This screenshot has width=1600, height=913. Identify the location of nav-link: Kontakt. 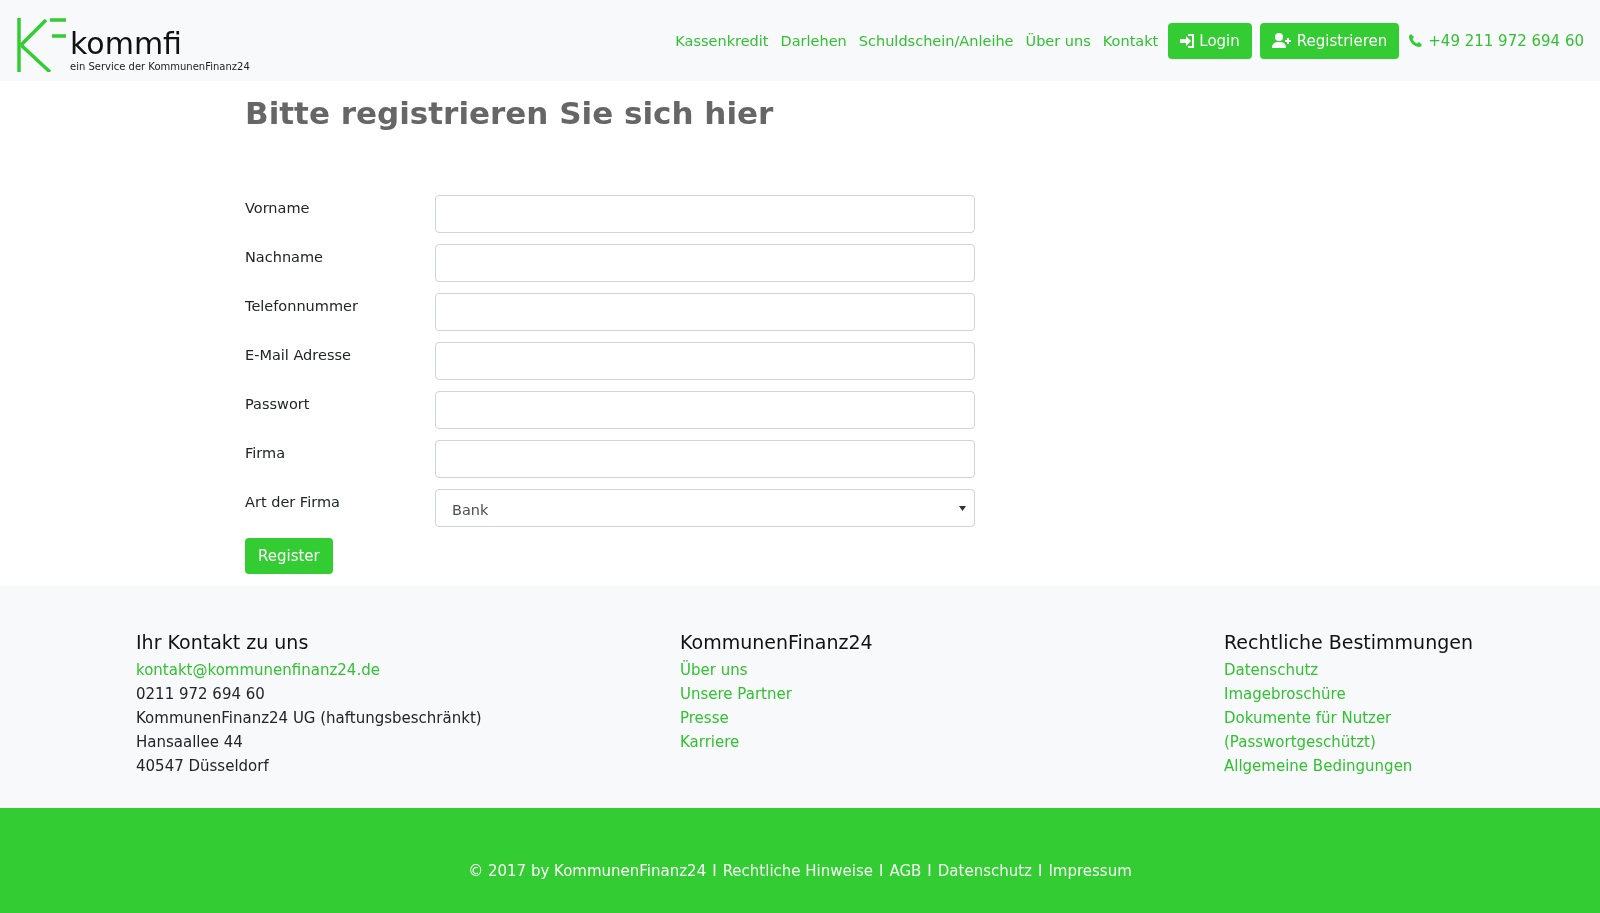
(1130, 40).